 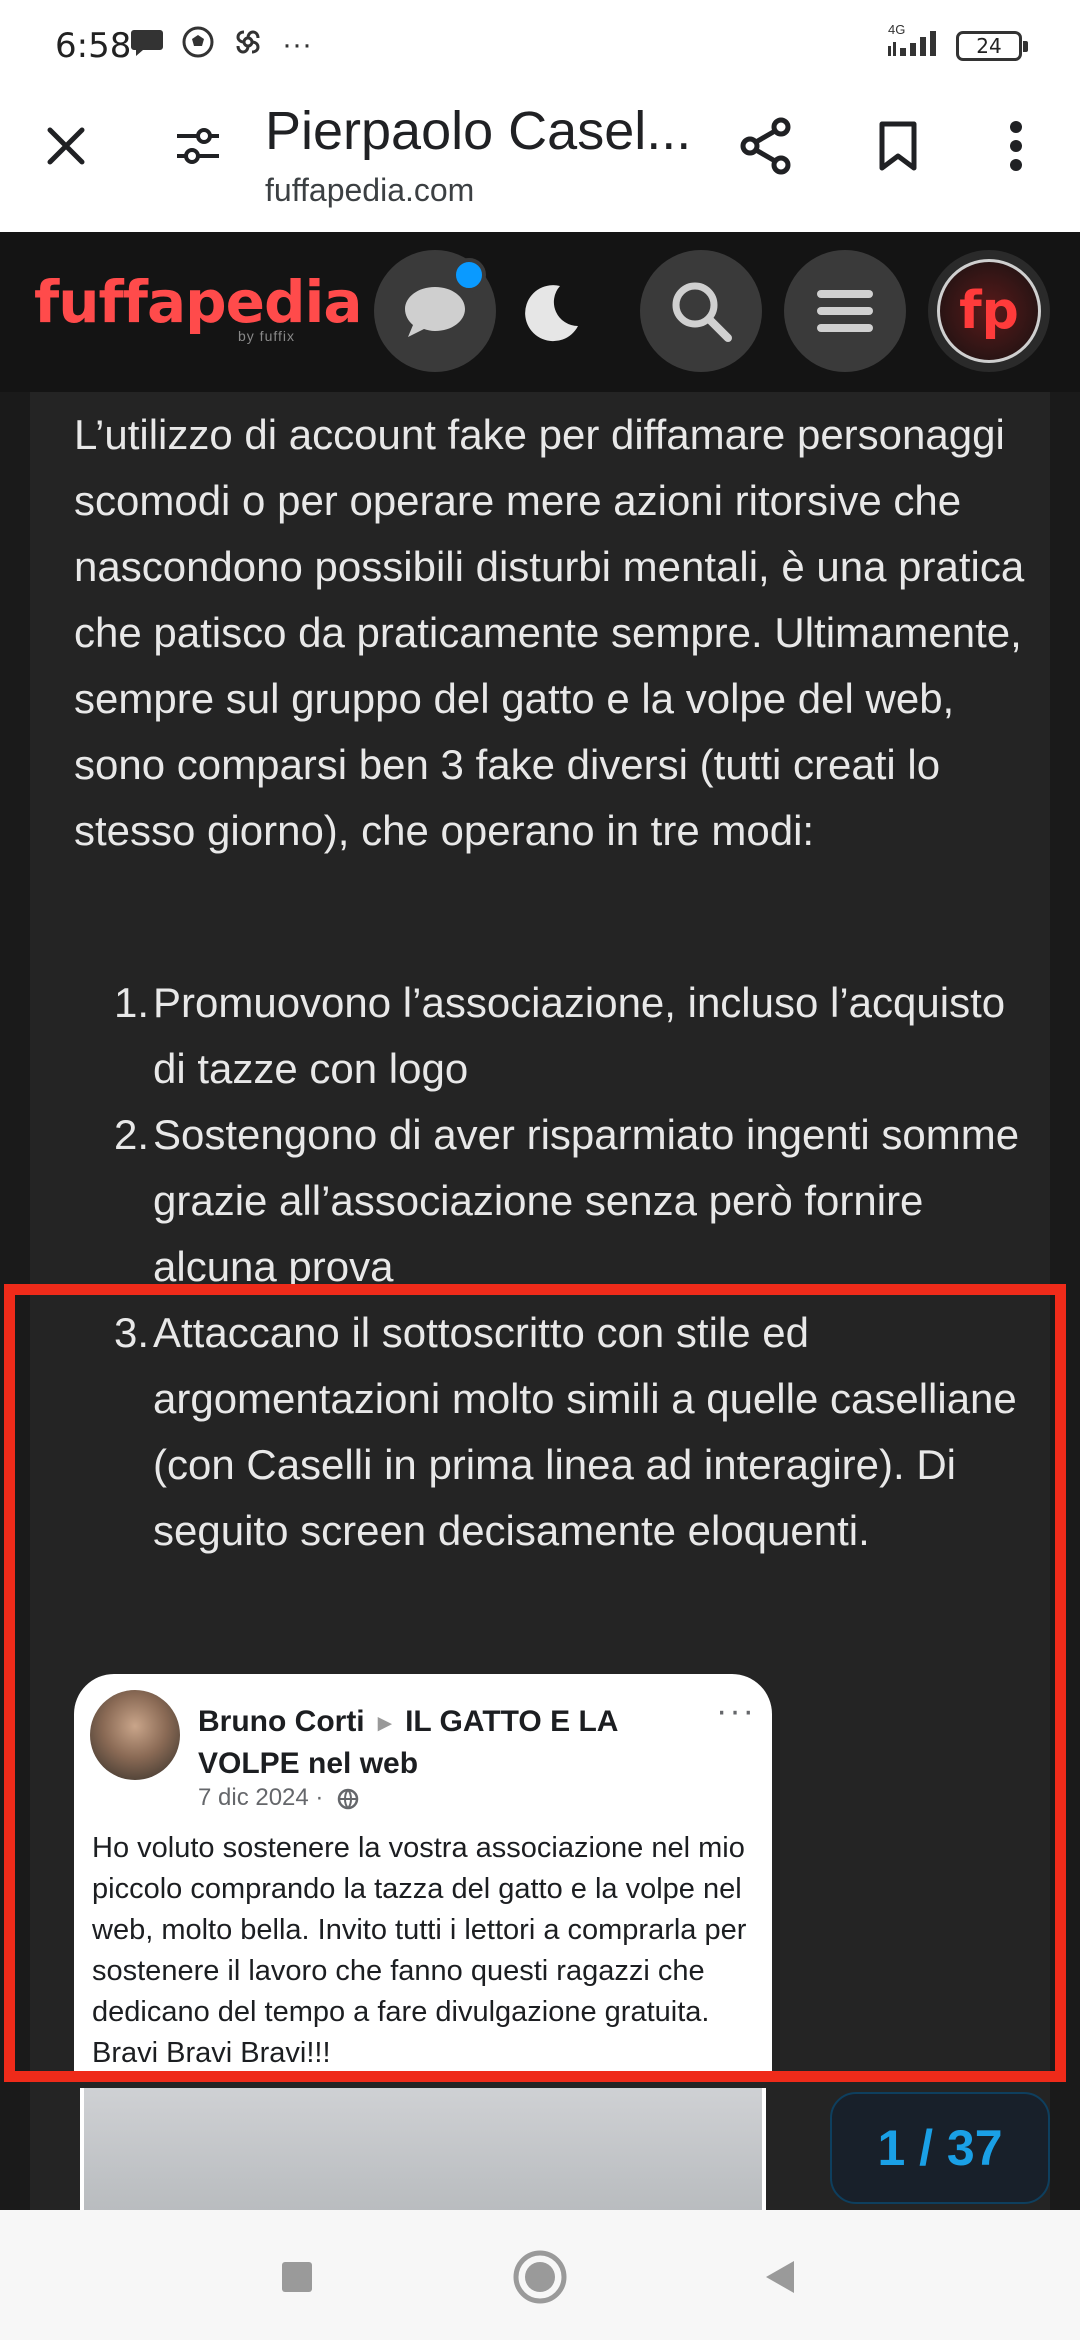 I want to click on post-more-icon: ···, so click(x=736, y=1711).